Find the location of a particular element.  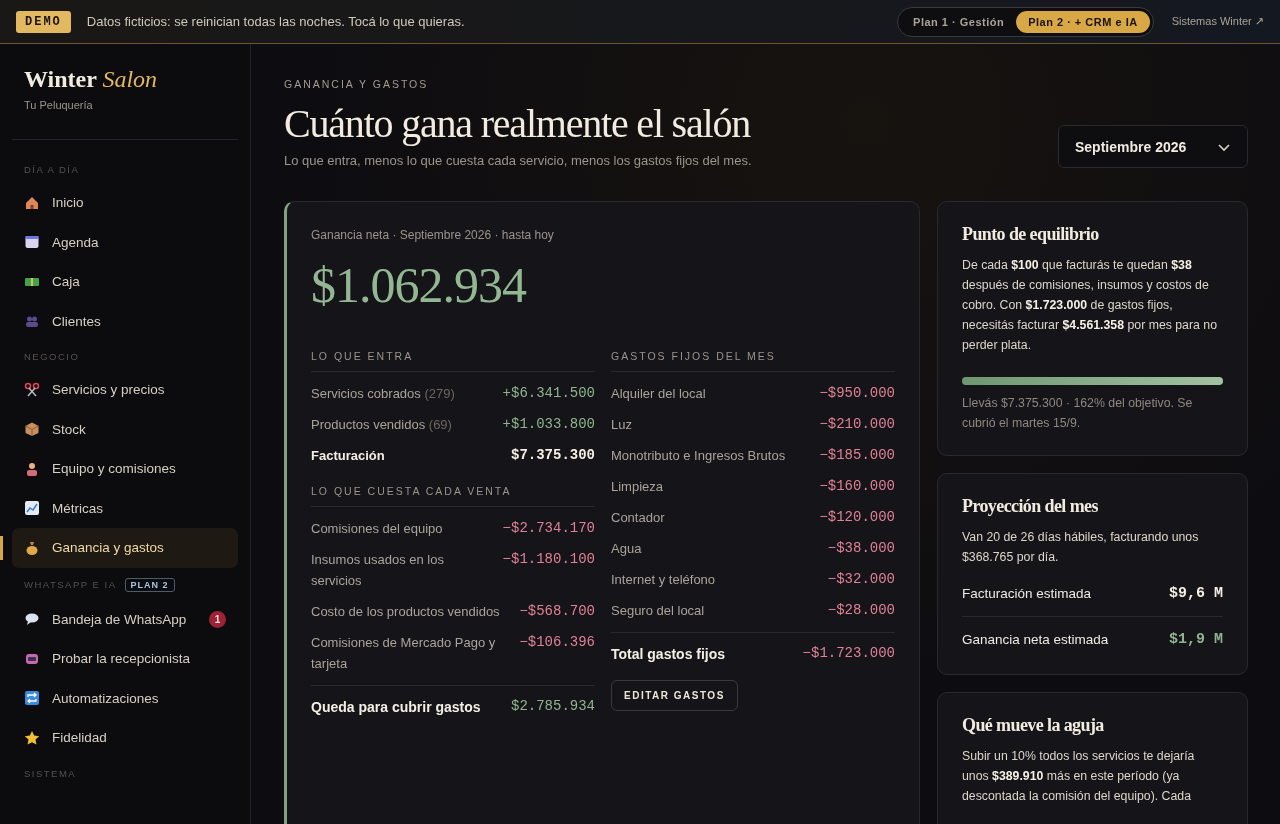

plan-tab: Plan 2 · + CRM e IA is located at coordinates (1083, 21).